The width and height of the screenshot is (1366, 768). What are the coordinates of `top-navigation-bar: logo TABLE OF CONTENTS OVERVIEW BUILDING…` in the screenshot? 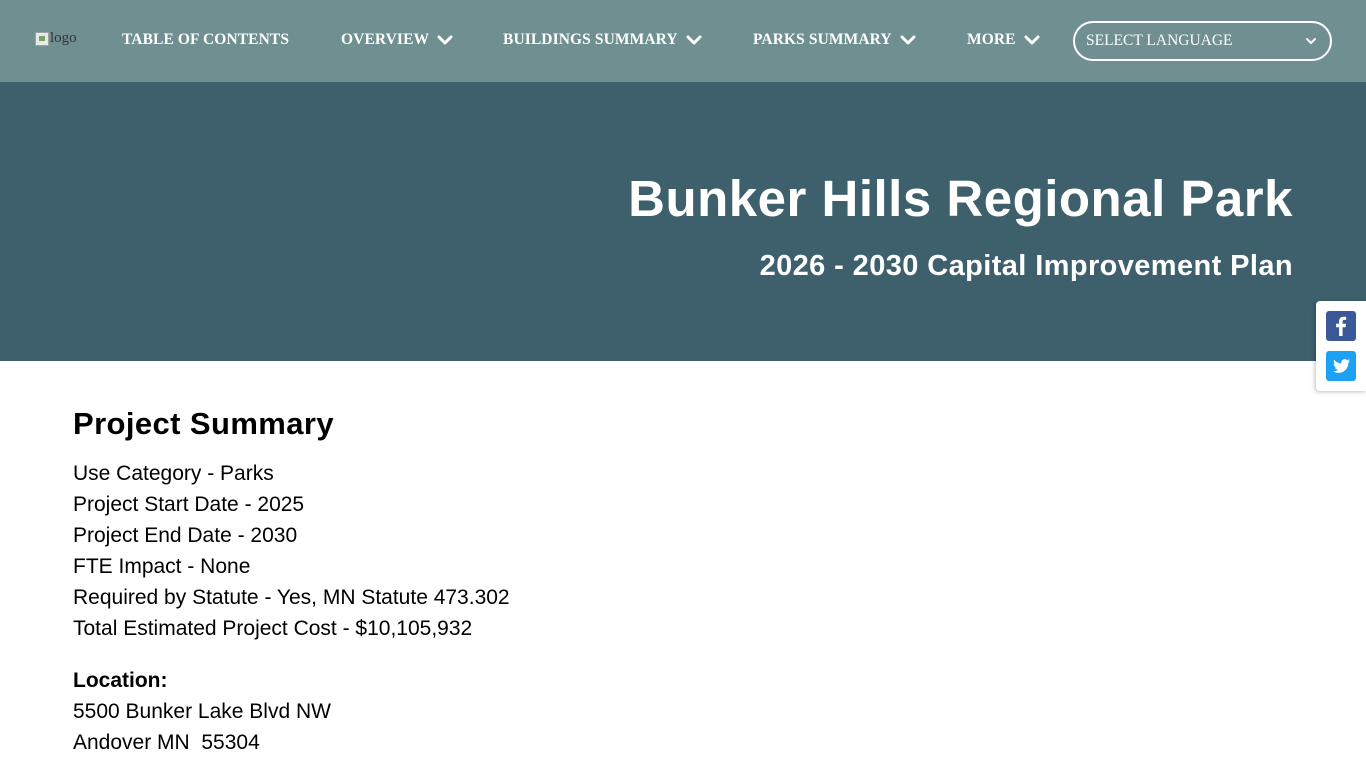 It's located at (683, 41).